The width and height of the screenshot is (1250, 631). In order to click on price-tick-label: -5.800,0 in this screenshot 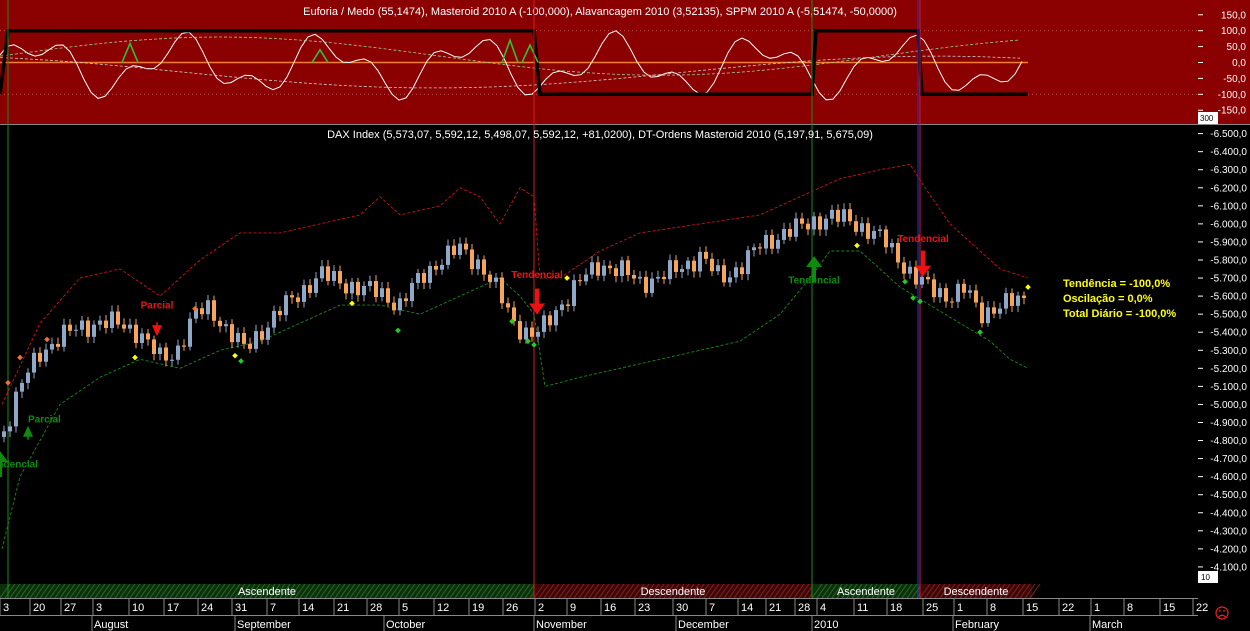, I will do `click(1228, 260)`.